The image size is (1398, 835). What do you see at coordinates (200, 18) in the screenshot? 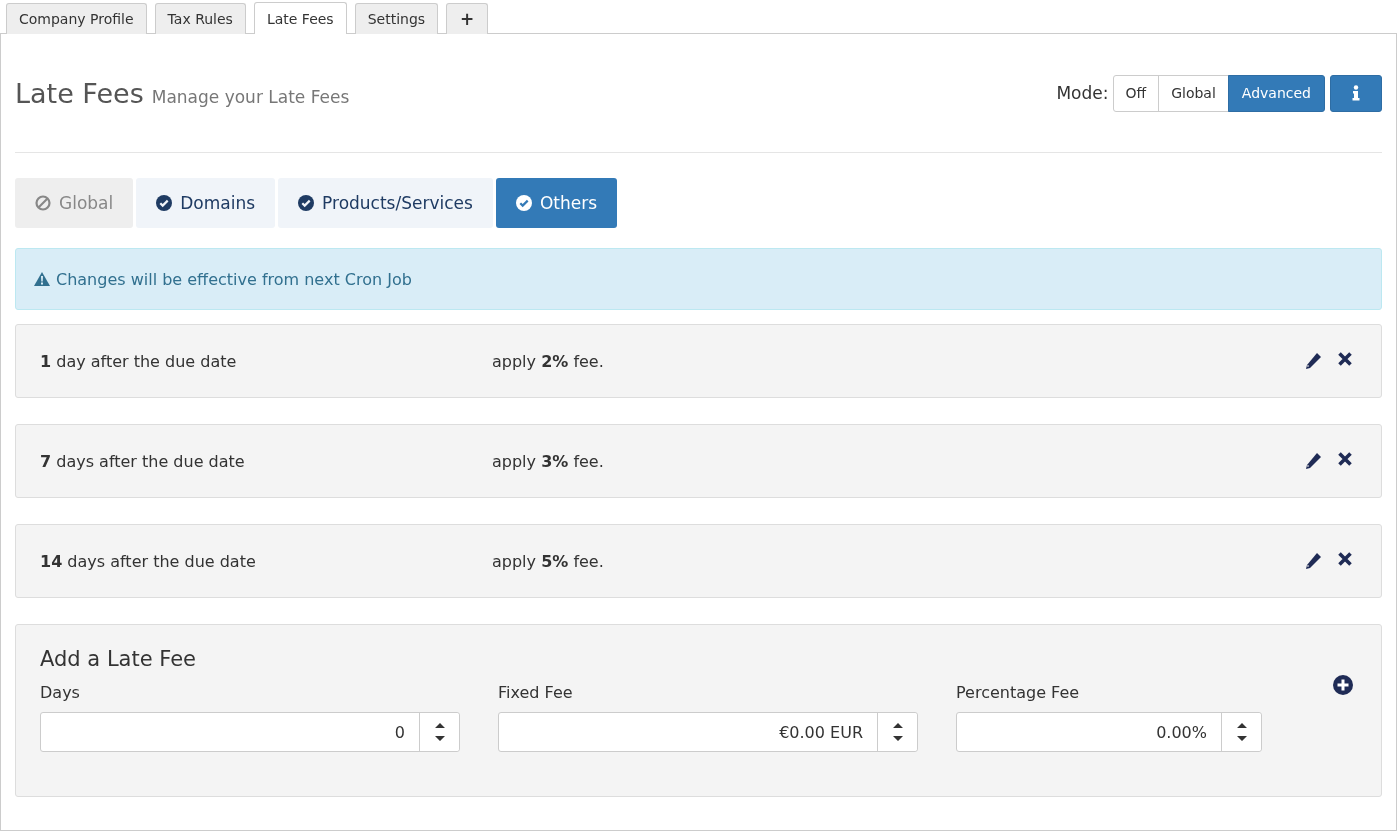
I see `tab: Tax Rules` at bounding box center [200, 18].